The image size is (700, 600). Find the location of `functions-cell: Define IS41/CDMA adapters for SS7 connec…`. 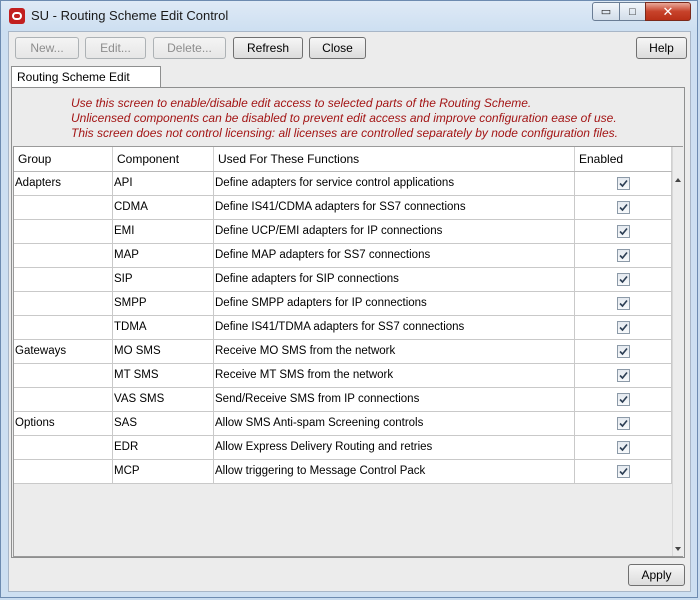

functions-cell: Define IS41/CDMA adapters for SS7 connec… is located at coordinates (394, 207).